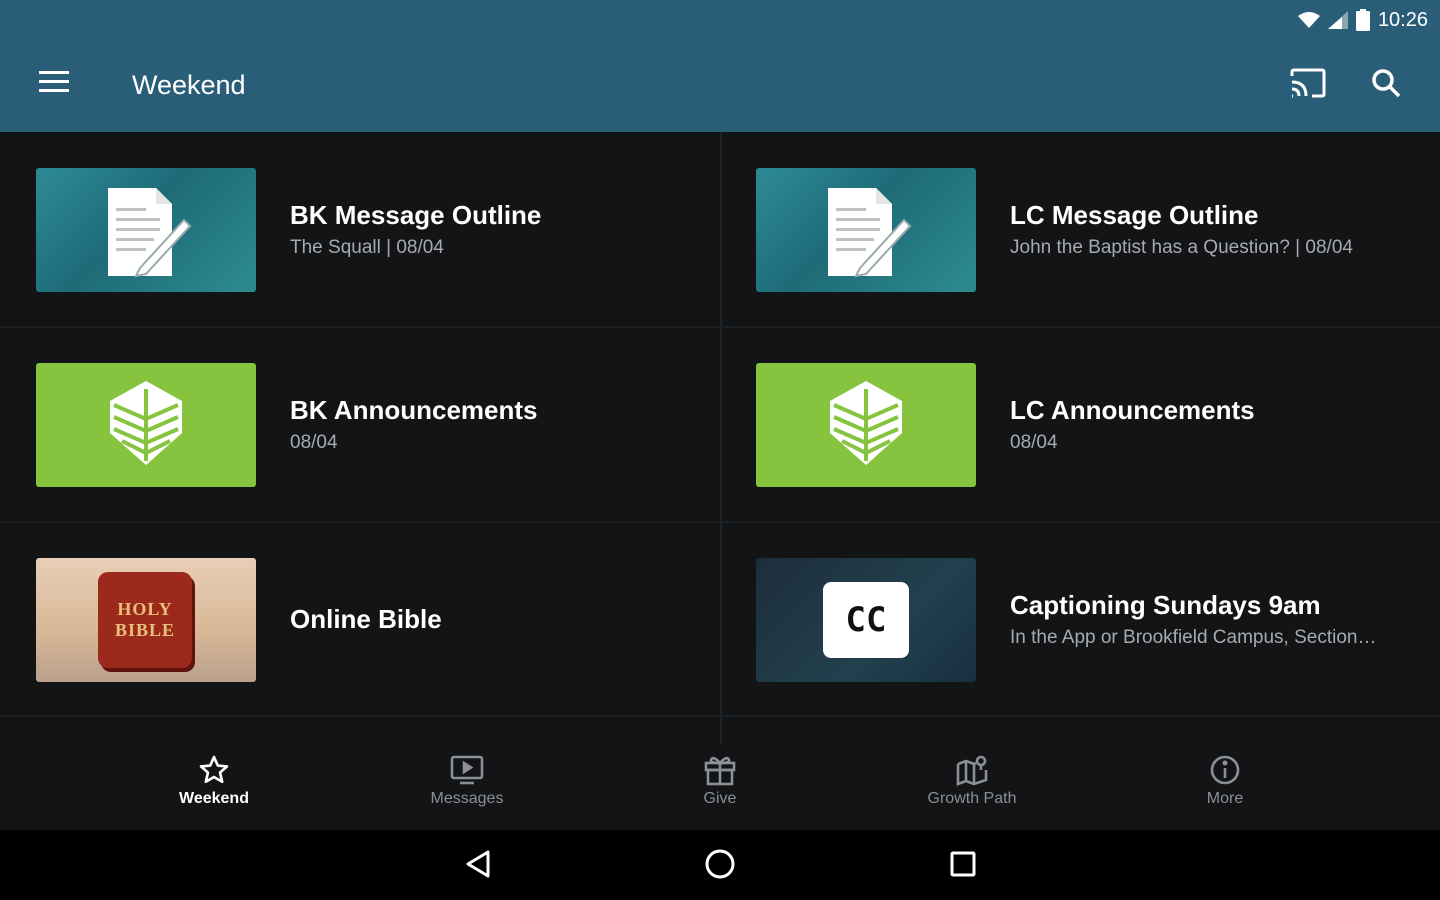  I want to click on nav-more: More, so click(1225, 789).